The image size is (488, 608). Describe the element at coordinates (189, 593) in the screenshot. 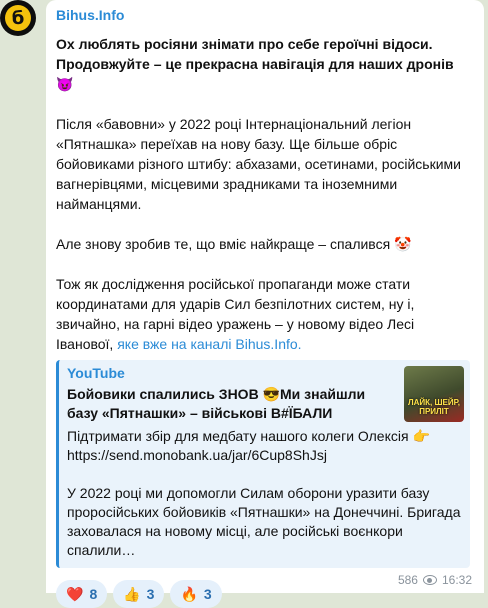

I see `fire-icon: 🔥` at that location.